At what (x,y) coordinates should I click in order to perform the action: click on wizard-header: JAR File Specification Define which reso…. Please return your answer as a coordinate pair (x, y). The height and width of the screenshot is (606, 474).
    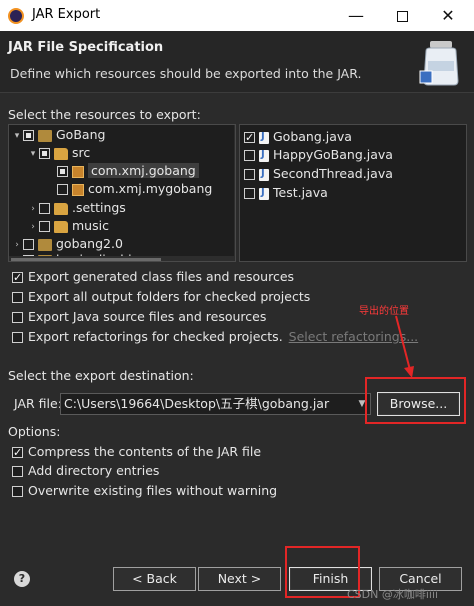
    Looking at the image, I should click on (237, 62).